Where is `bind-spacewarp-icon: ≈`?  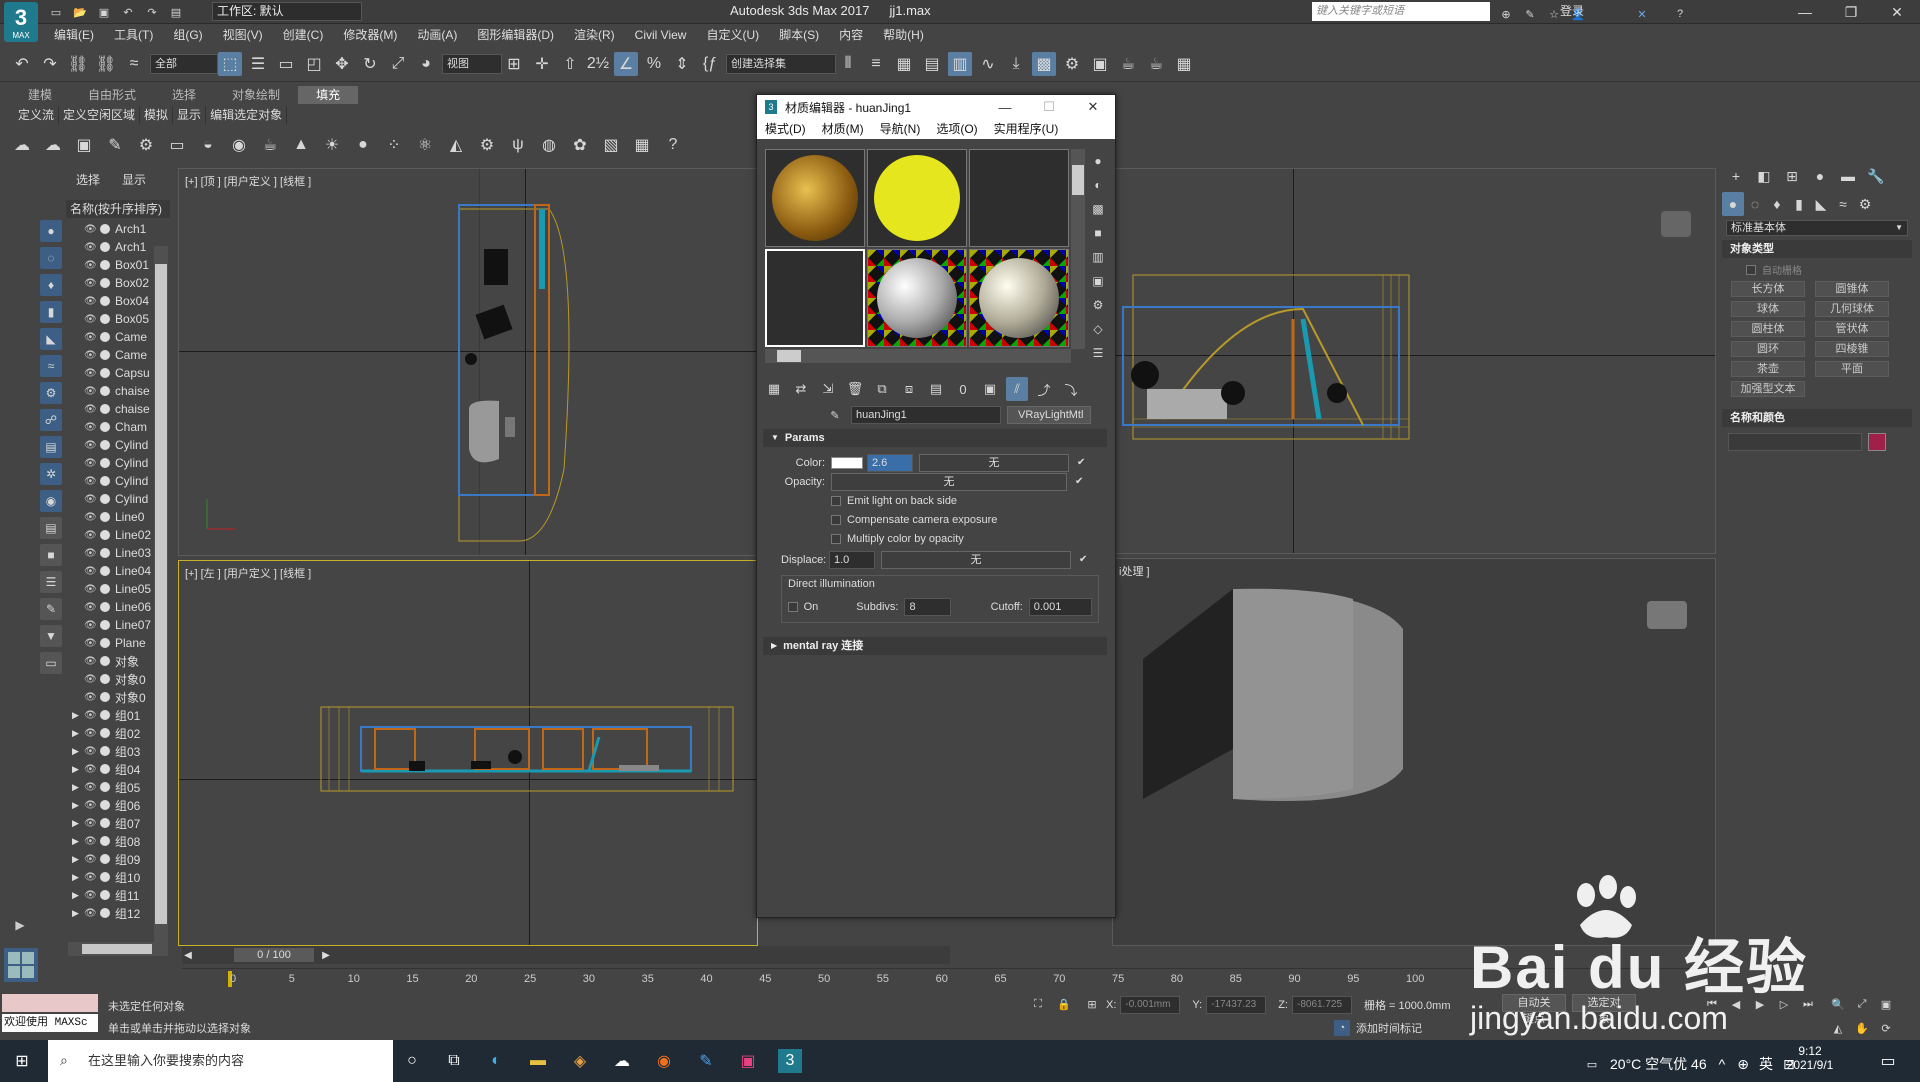
bind-spacewarp-icon: ≈ is located at coordinates (134, 64).